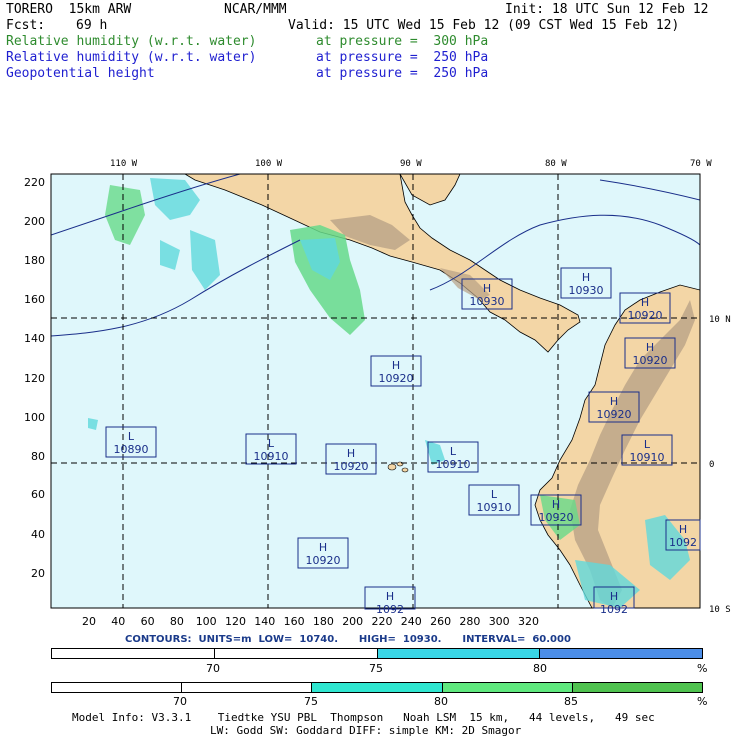  What do you see at coordinates (34, 417) in the screenshot?
I see `y-tick-label: 100` at bounding box center [34, 417].